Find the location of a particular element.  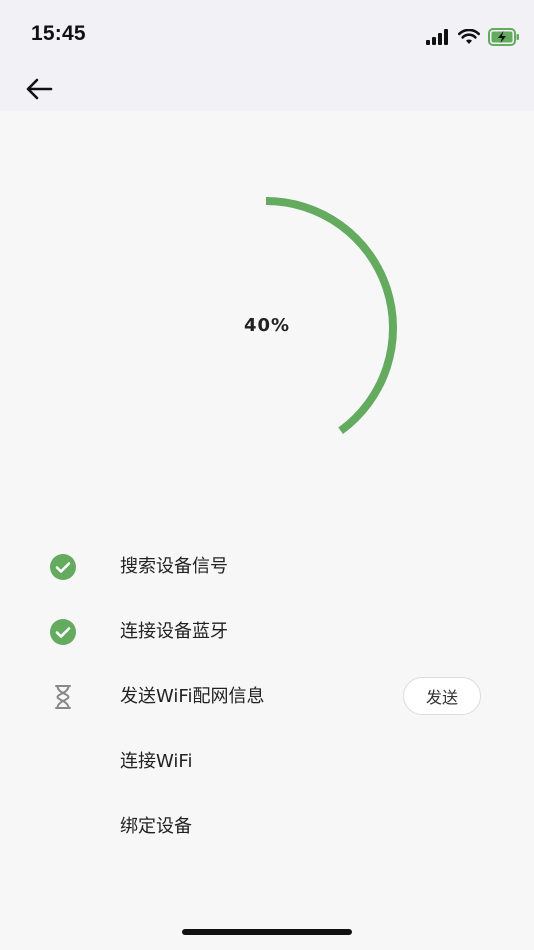

status-icons is located at coordinates (473, 37).